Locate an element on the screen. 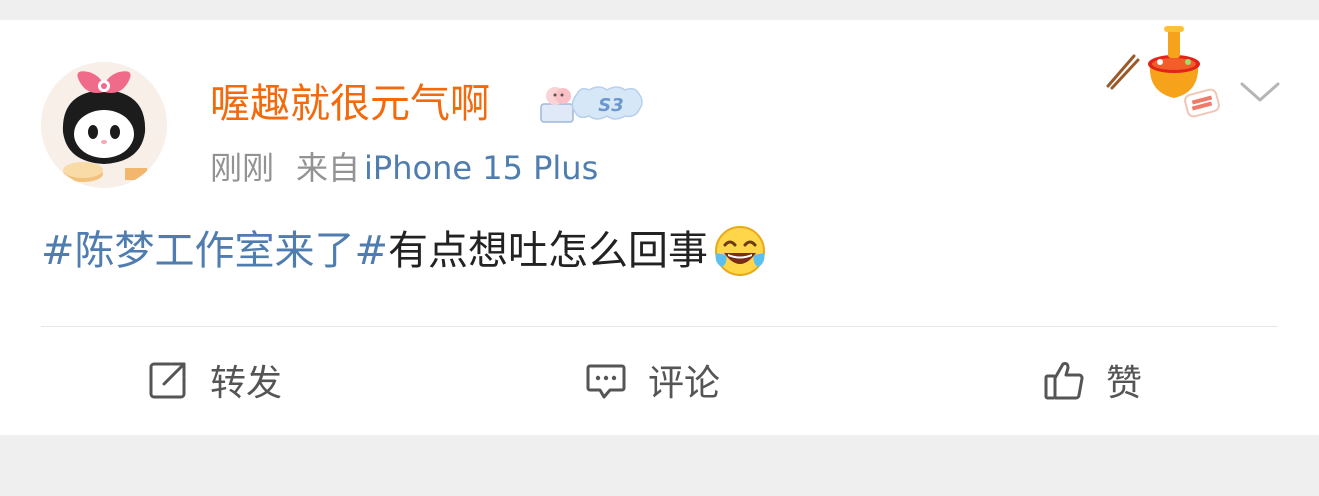 The image size is (1319, 496). avatar is located at coordinates (104, 125).